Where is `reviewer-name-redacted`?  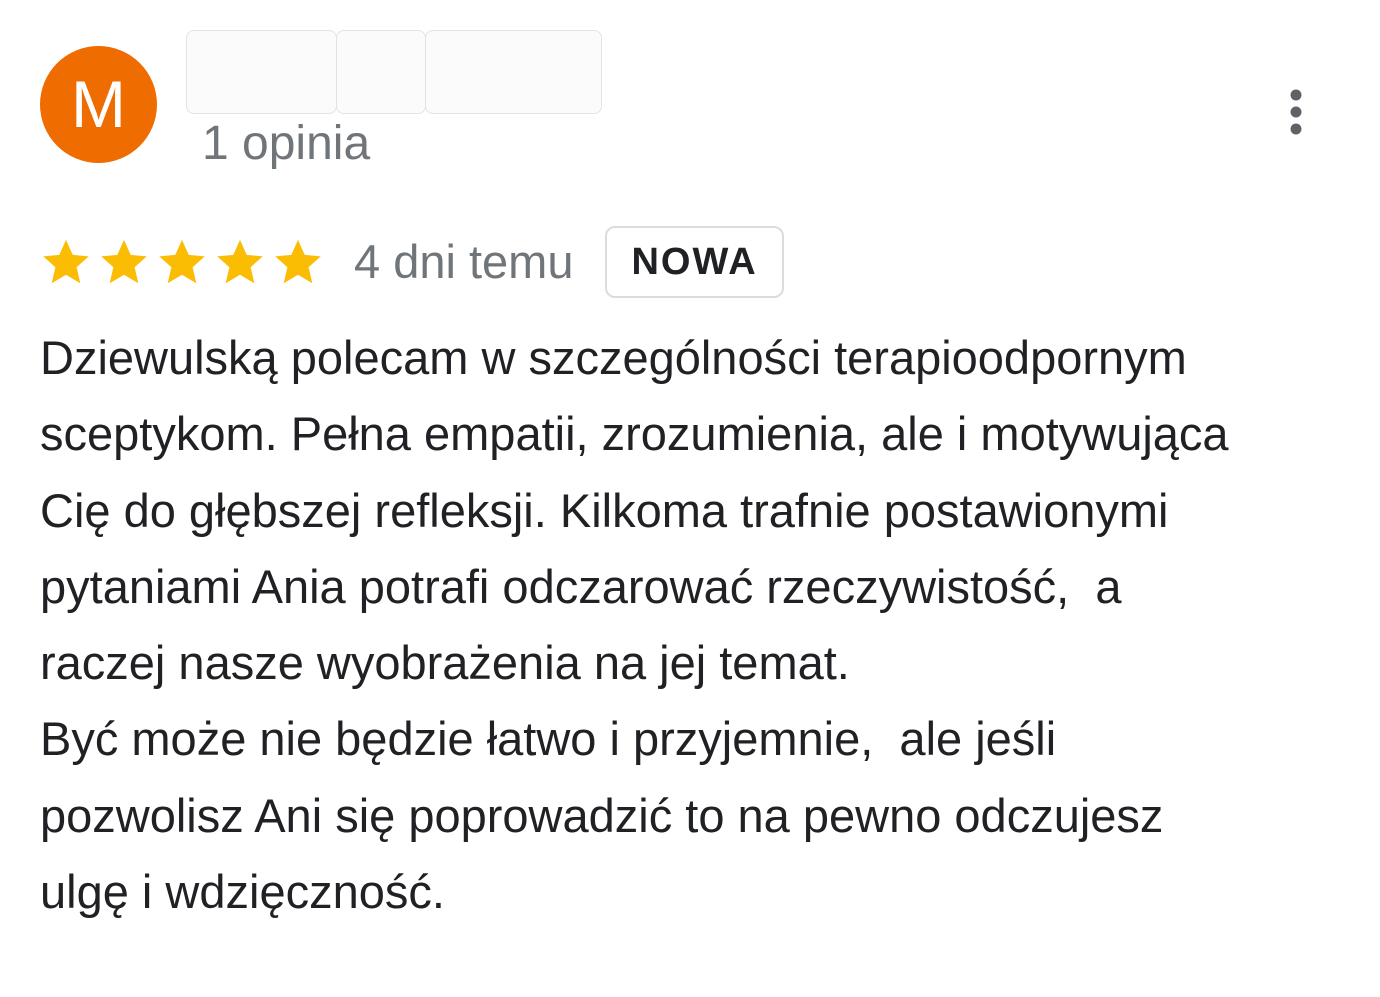 reviewer-name-redacted is located at coordinates (394, 72).